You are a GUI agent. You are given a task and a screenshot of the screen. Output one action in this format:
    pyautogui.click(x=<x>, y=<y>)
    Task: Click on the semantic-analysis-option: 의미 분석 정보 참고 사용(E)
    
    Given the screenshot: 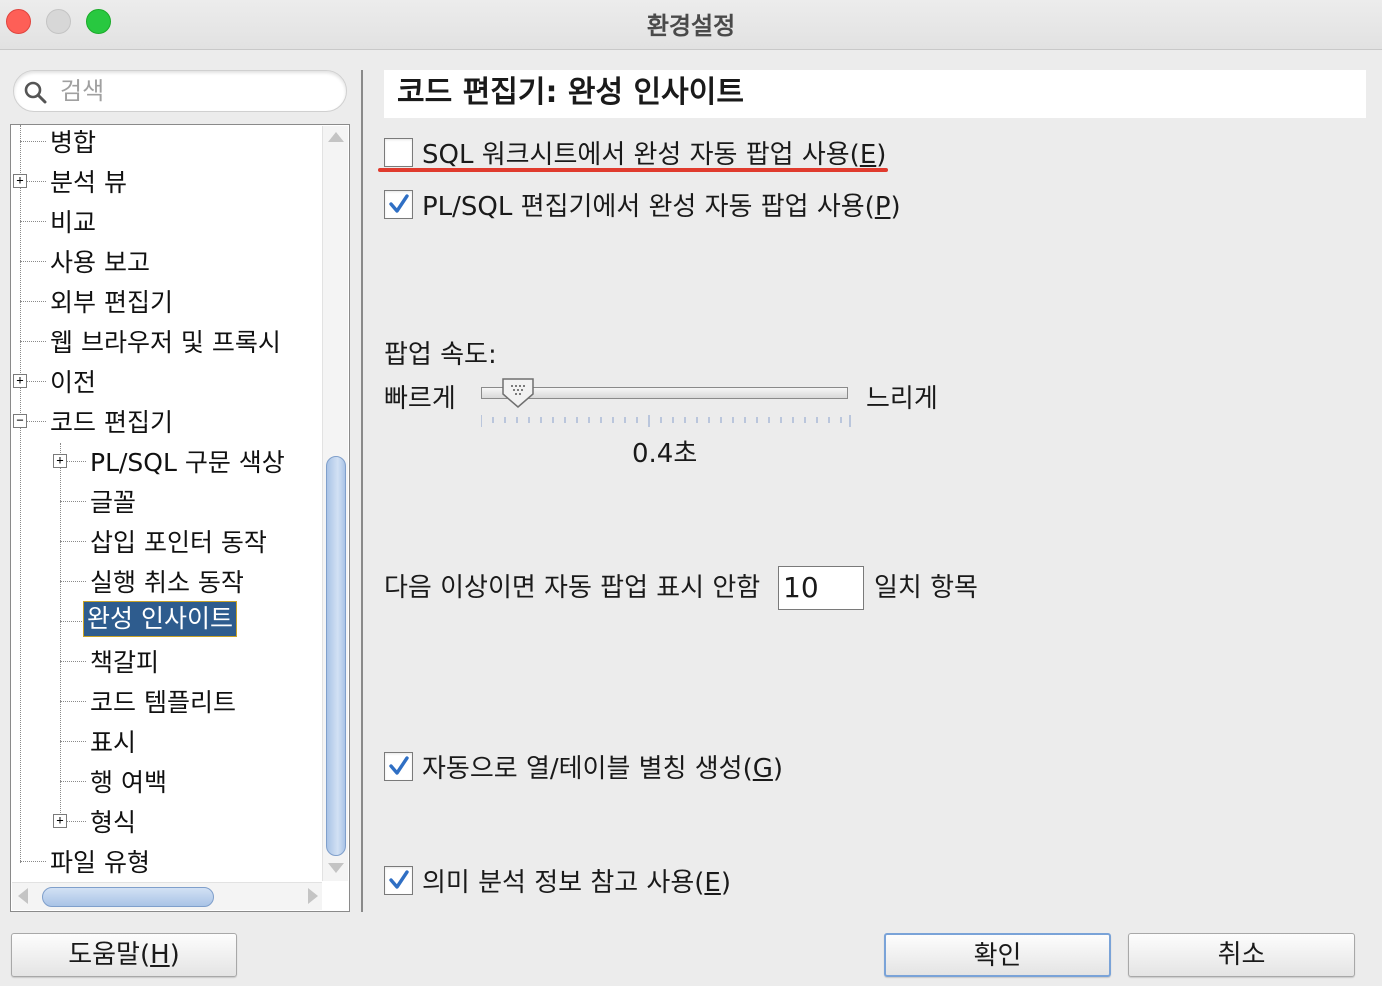 What is the action you would take?
    pyautogui.click(x=557, y=880)
    